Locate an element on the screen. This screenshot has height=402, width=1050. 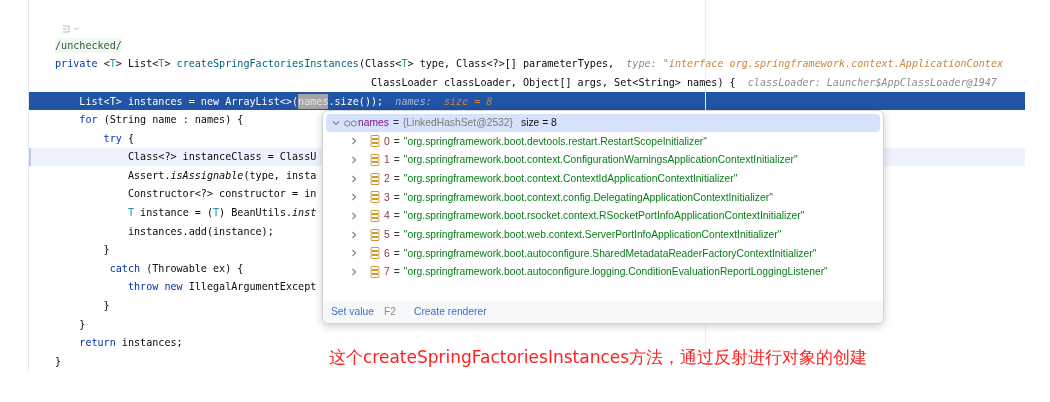
code-text: ClassLoader classLoader, Object[] args, Set<String> names) { is located at coordinates (553, 82).